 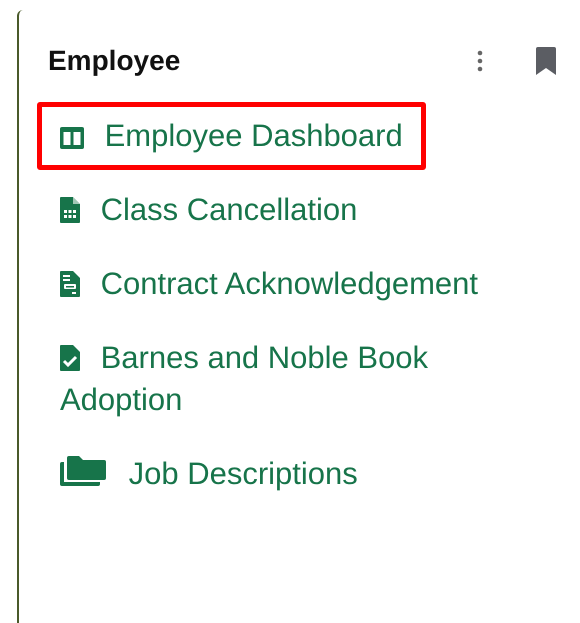 What do you see at coordinates (115, 61) in the screenshot?
I see `panel-title: Employee` at bounding box center [115, 61].